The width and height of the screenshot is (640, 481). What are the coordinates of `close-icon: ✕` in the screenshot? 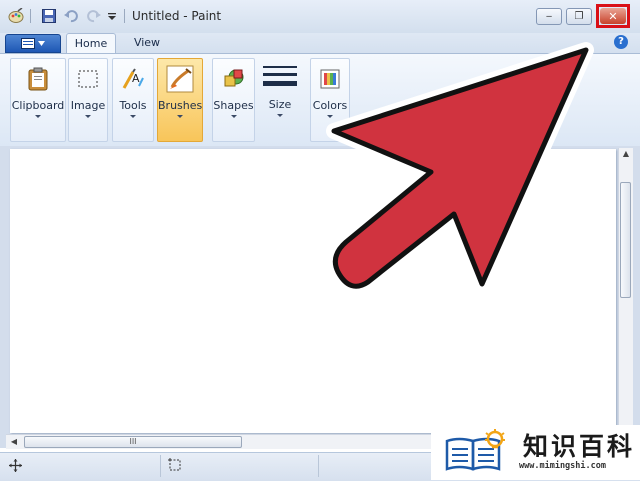 It's located at (613, 16).